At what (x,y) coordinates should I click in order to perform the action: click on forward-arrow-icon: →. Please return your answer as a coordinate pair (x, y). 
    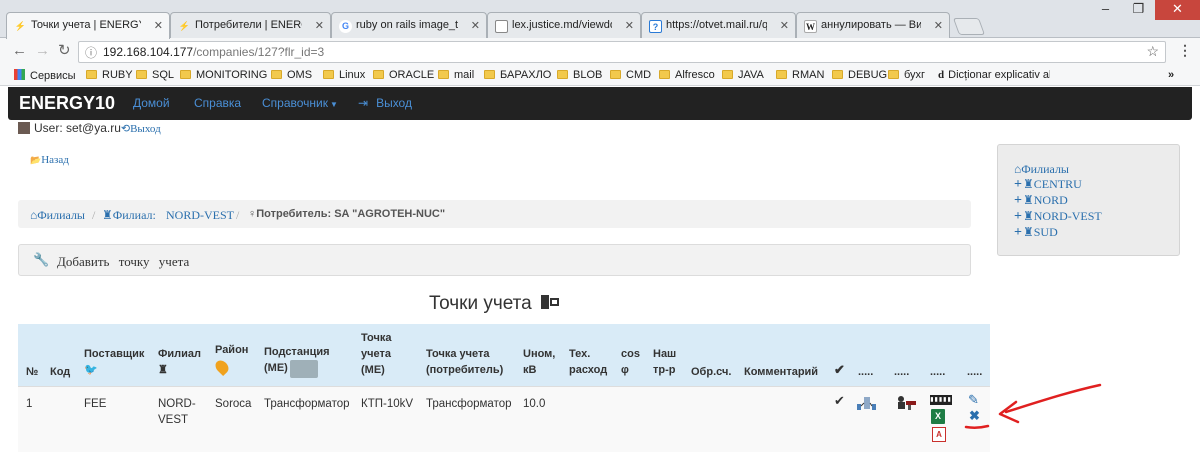
    Looking at the image, I should click on (42, 51).